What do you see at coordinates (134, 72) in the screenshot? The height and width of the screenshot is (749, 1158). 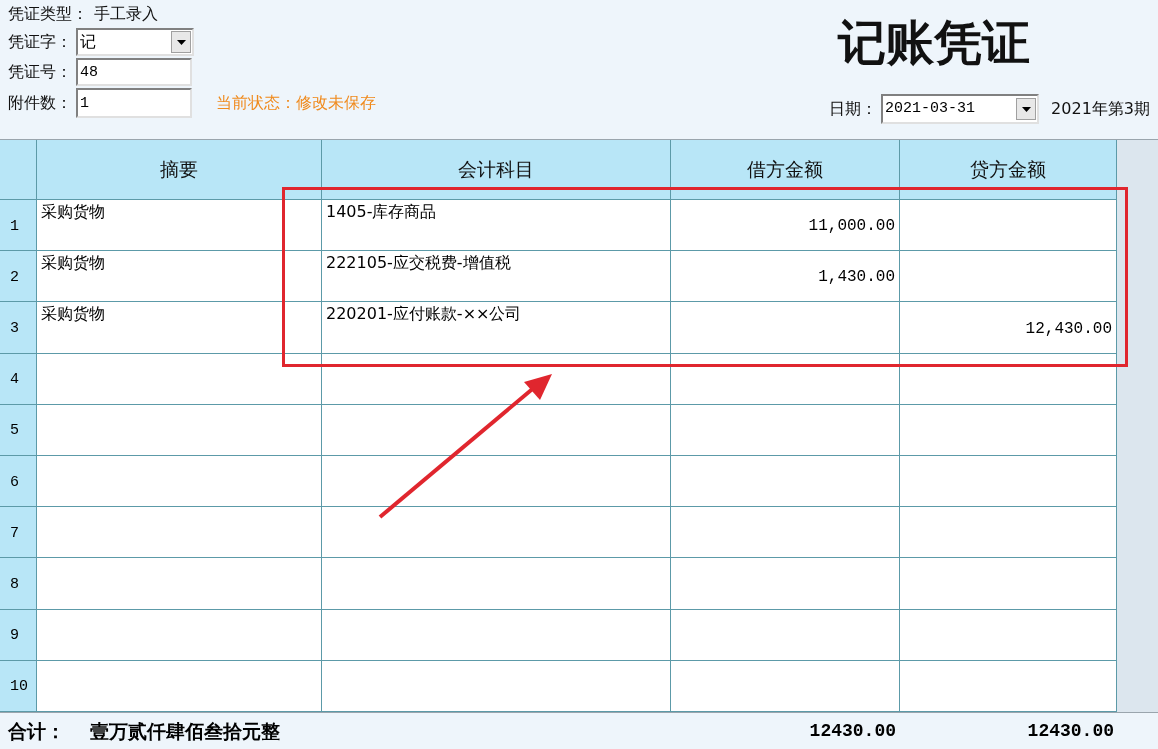 I see `voucher-number-field: 48` at bounding box center [134, 72].